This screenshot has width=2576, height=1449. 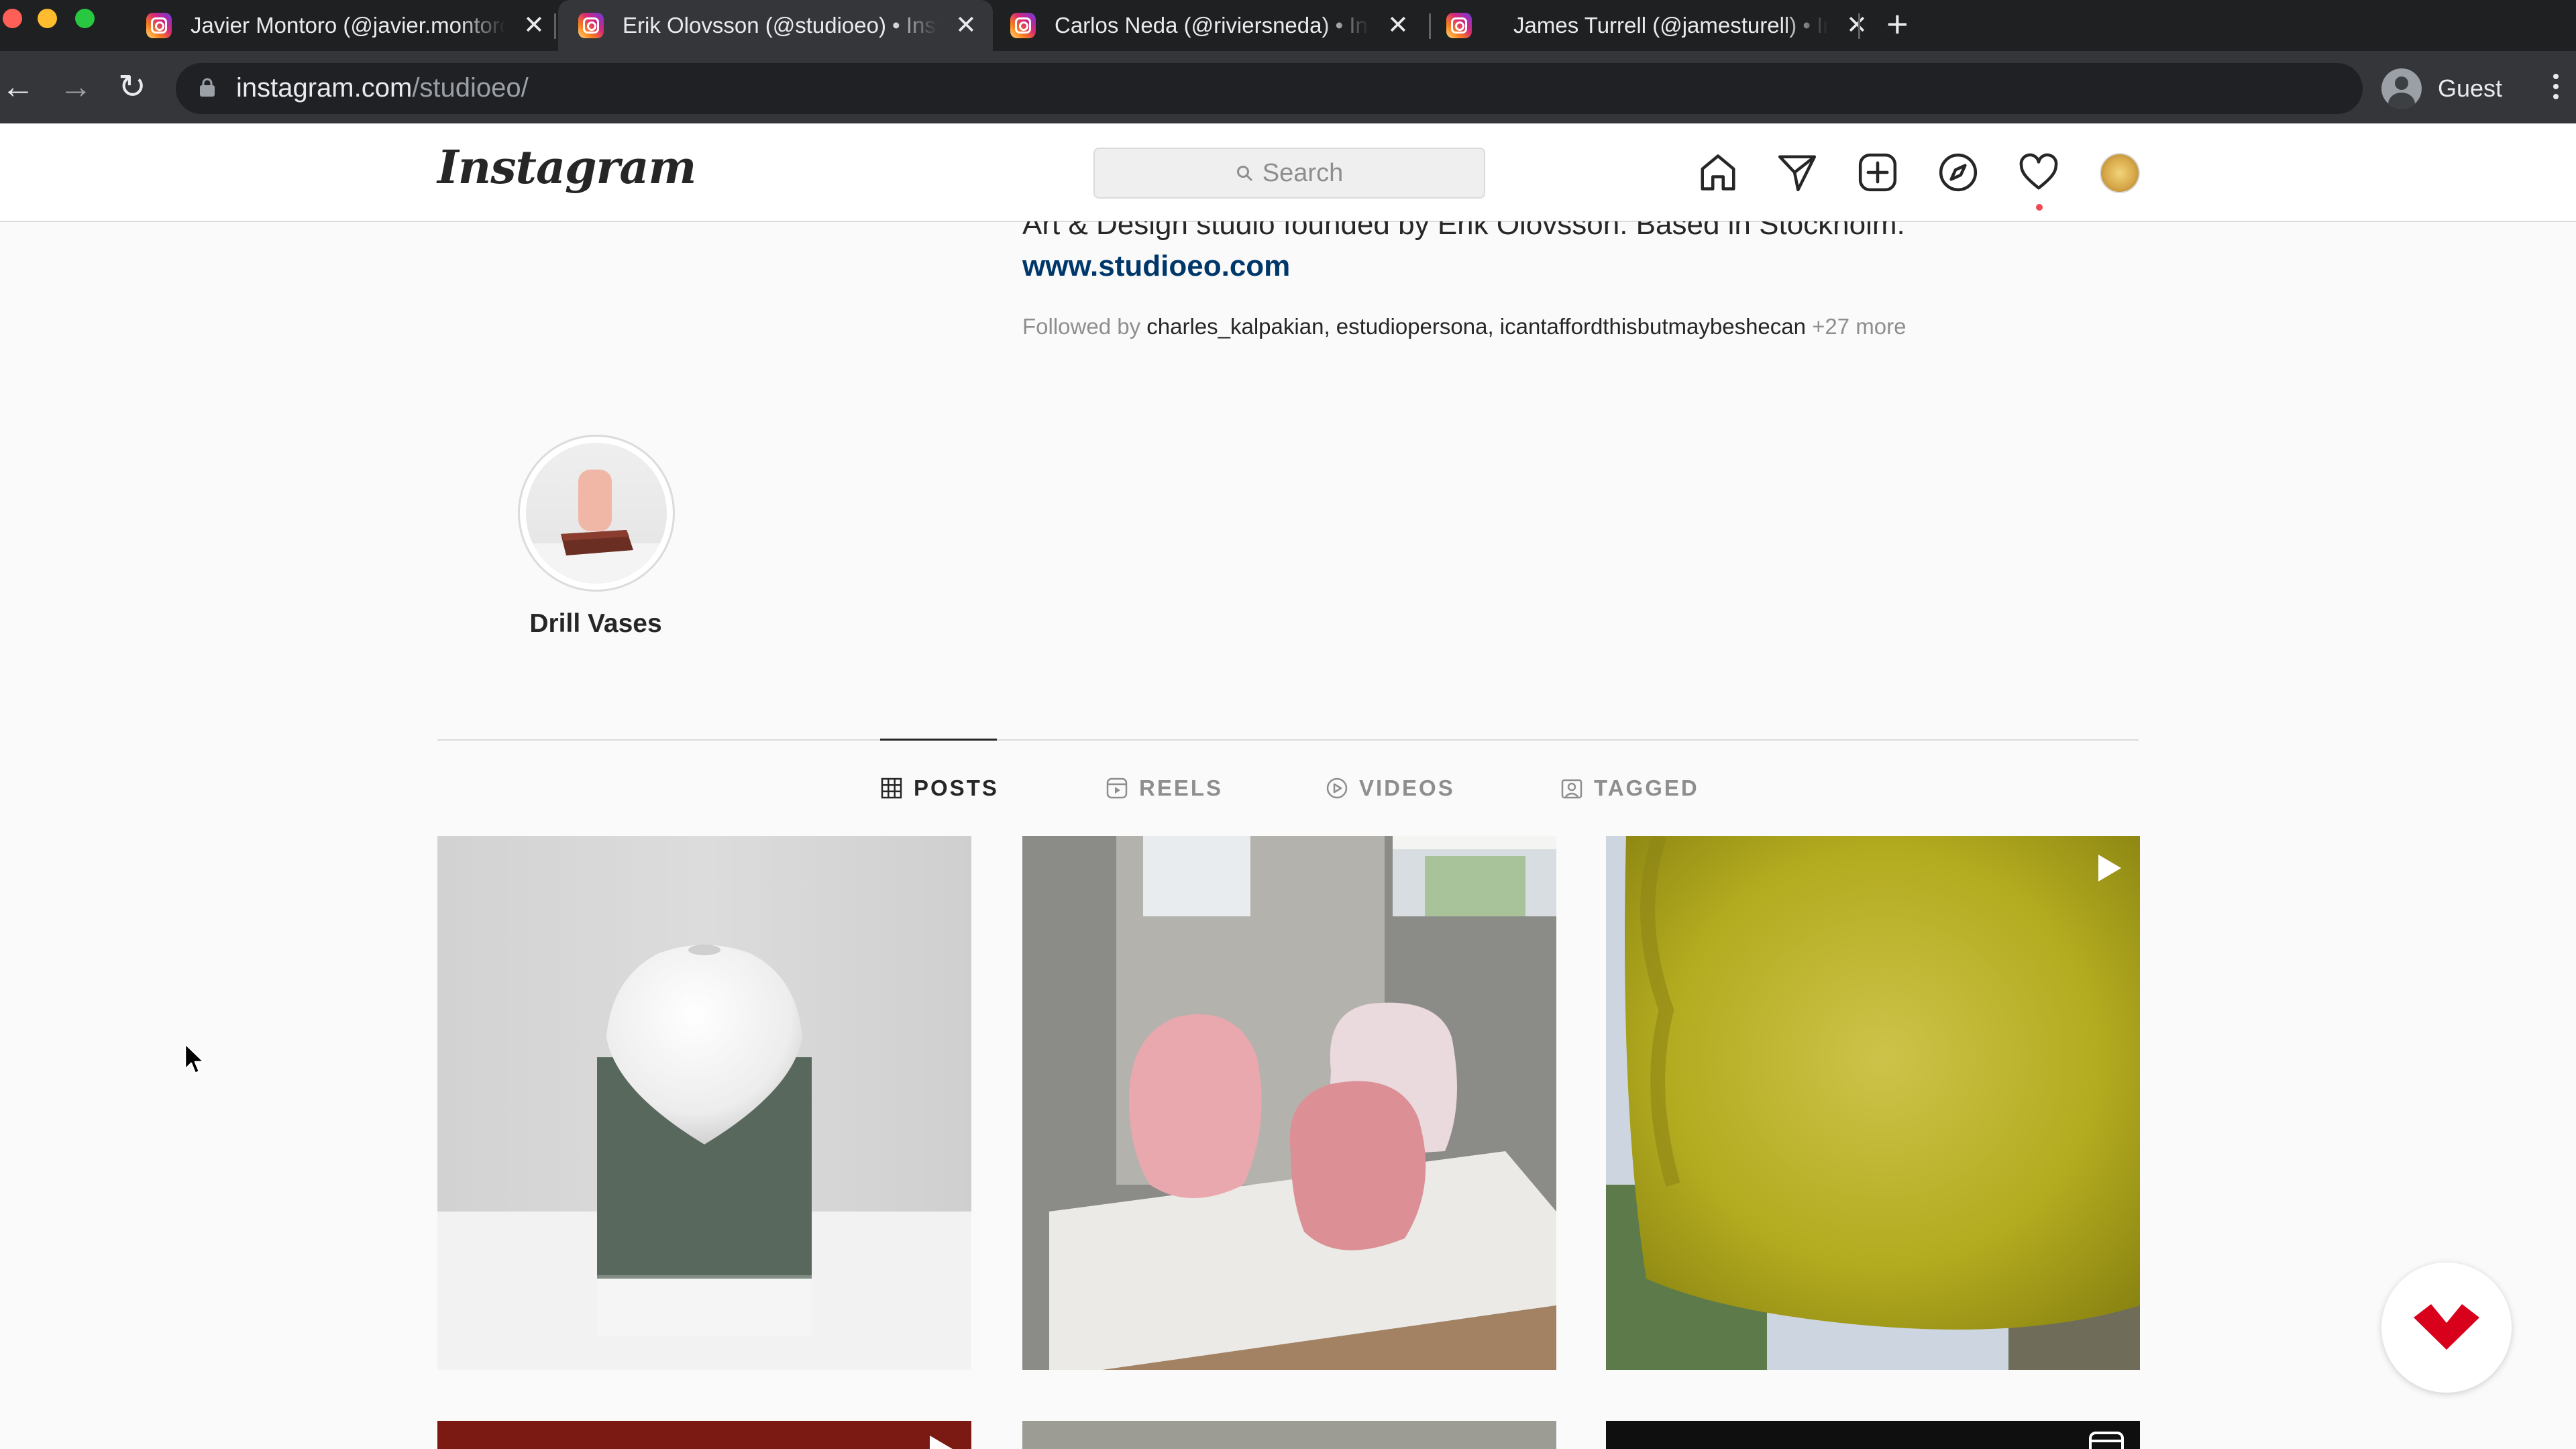 I want to click on instagram-logo: Instagram, so click(x=566, y=168).